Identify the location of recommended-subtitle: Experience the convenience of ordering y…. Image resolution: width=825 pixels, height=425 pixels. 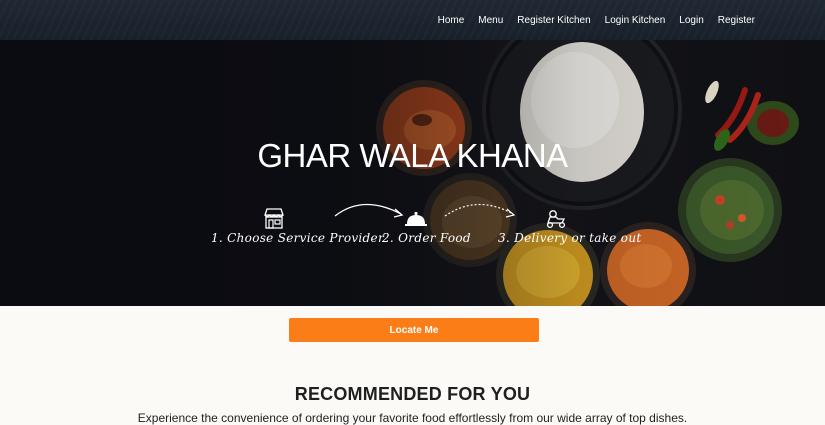
(412, 418).